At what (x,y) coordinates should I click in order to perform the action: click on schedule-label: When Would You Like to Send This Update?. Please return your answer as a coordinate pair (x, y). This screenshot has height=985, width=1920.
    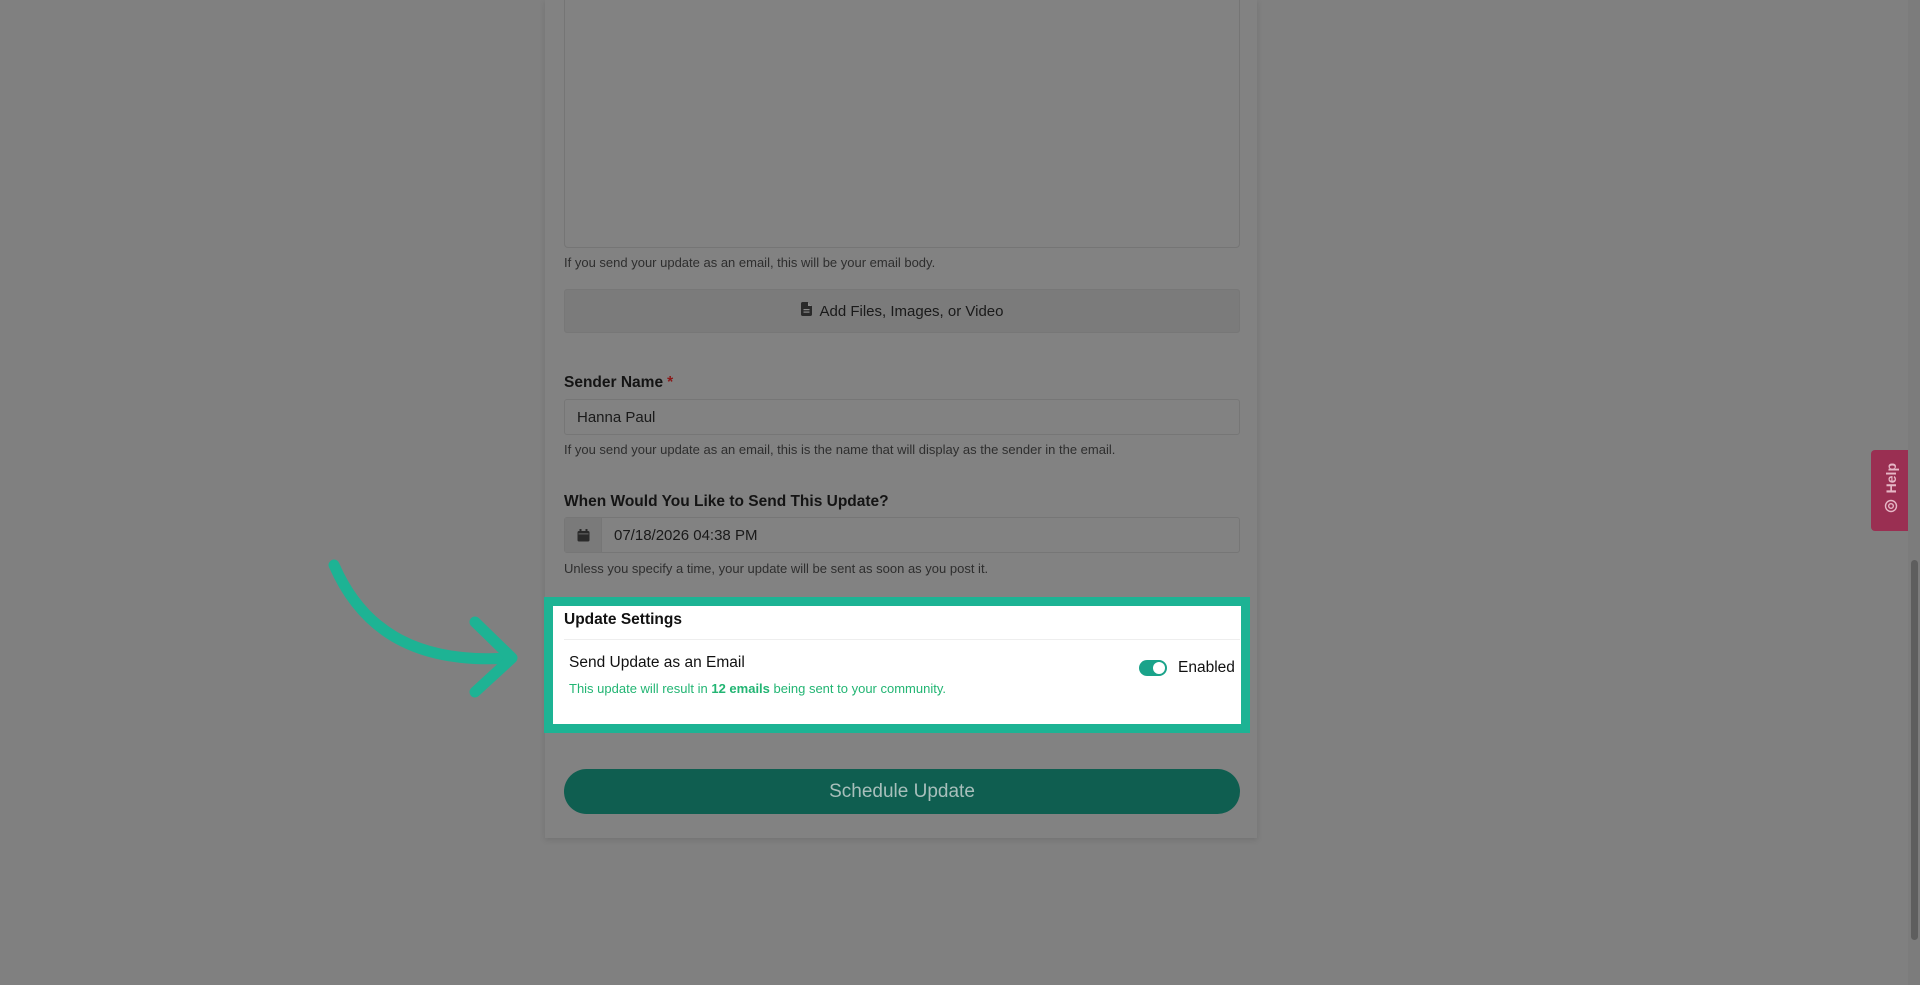
    Looking at the image, I should click on (726, 501).